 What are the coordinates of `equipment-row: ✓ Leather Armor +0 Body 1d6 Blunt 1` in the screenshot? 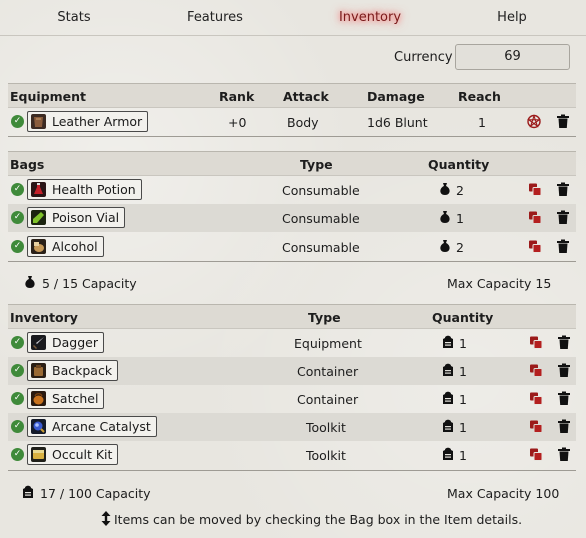 It's located at (292, 122).